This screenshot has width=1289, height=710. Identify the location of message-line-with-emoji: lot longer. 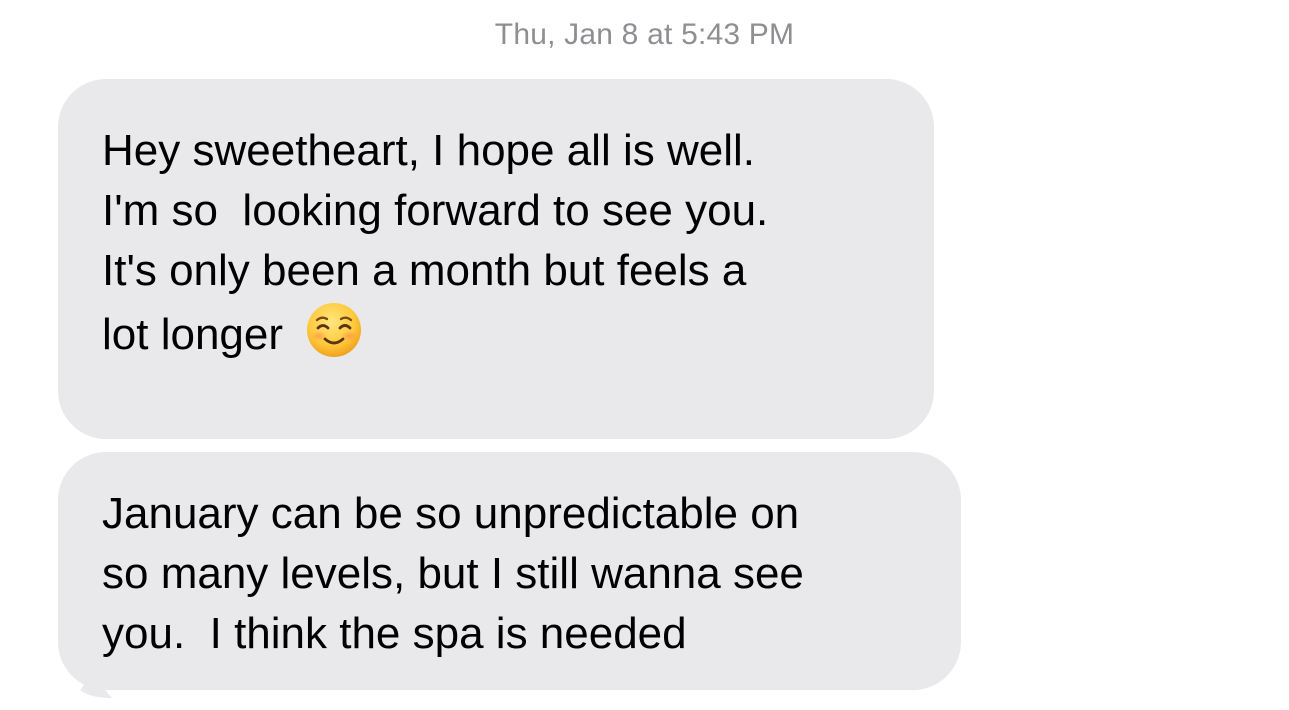
(232, 333).